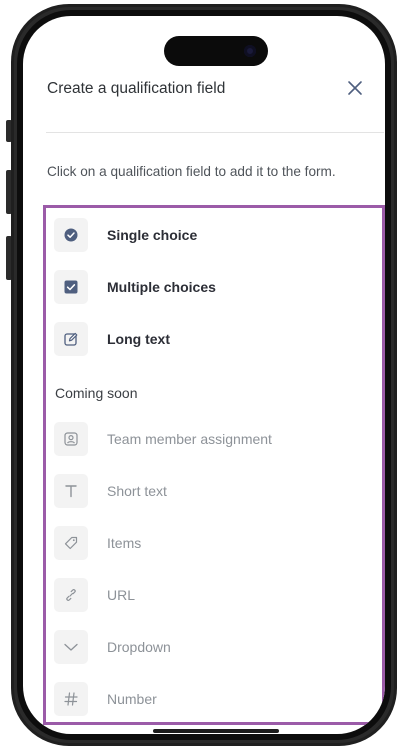 The height and width of the screenshot is (750, 403). I want to click on field-option-short-text: Short text, so click(110, 491).